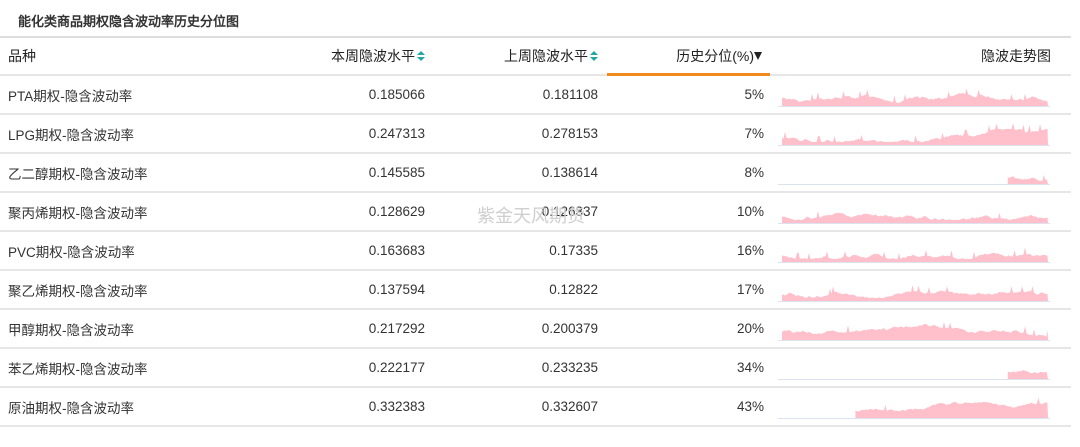 The height and width of the screenshot is (447, 1080). I want to click on row-last-week: 0.17335, so click(573, 250).